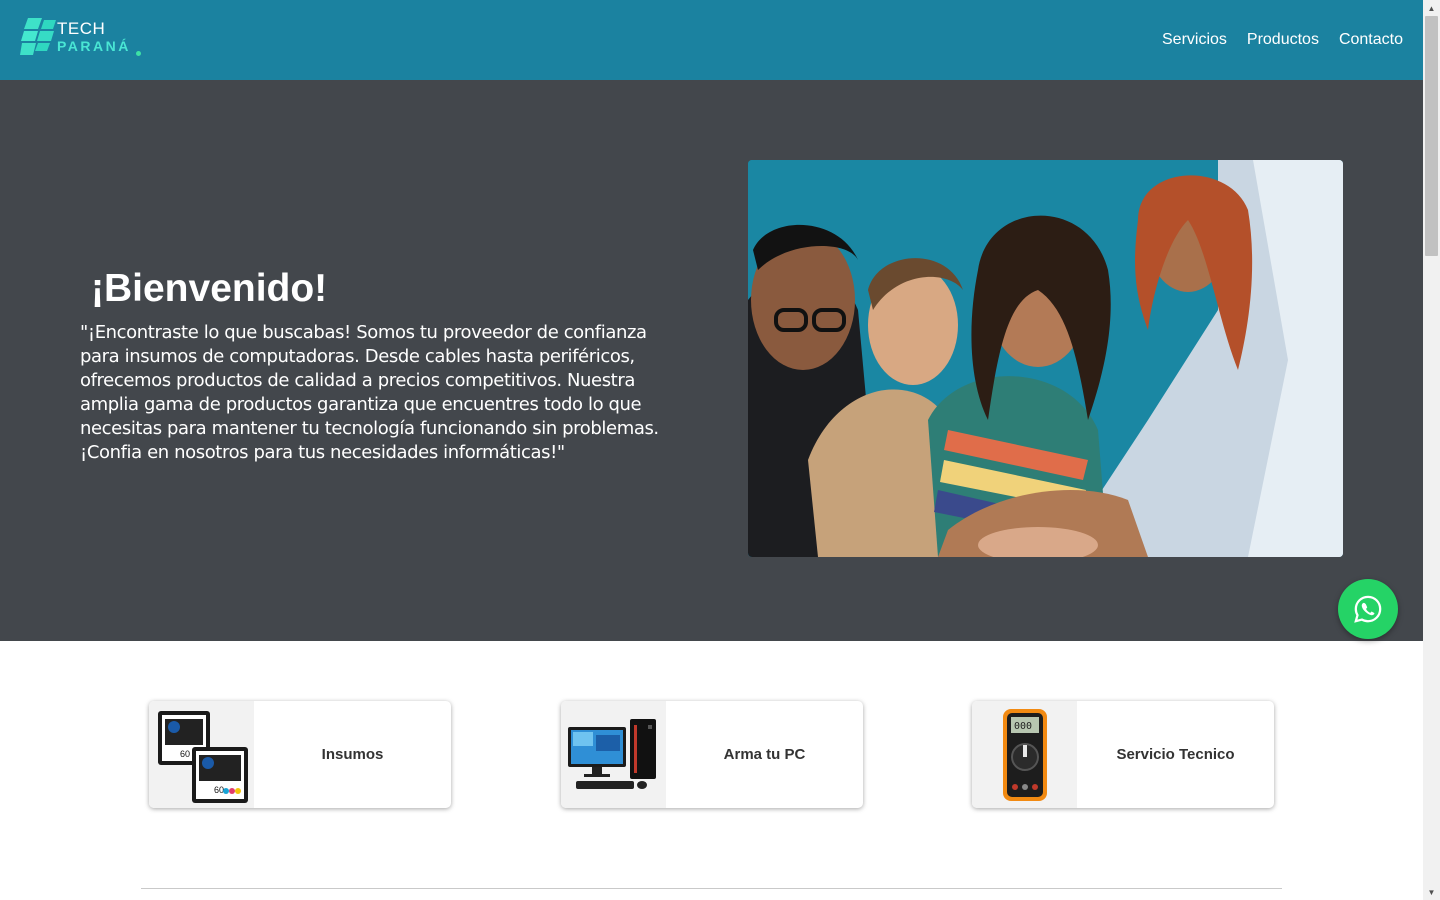  What do you see at coordinates (209, 288) in the screenshot?
I see `hero-title: ¡Bienvenido!` at bounding box center [209, 288].